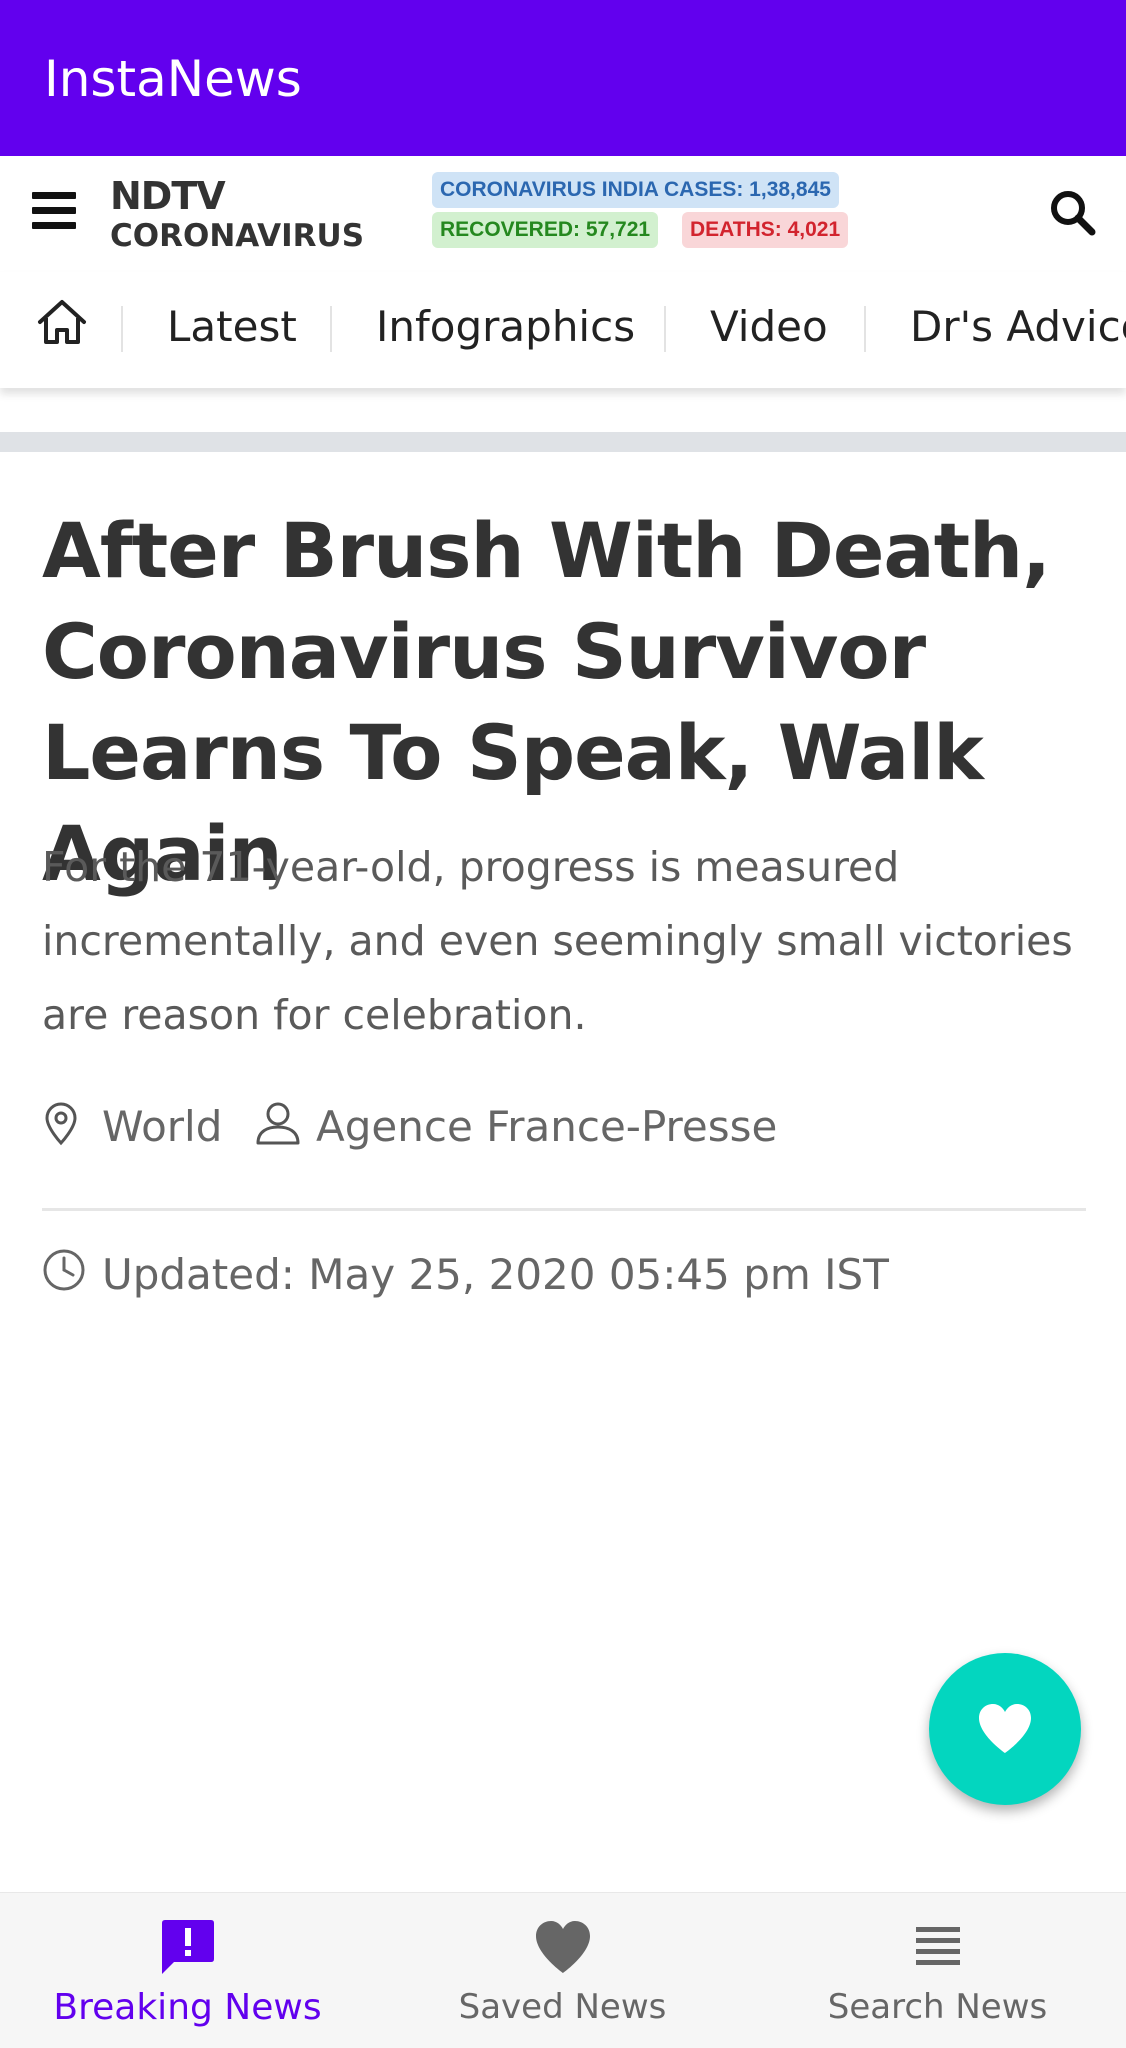  What do you see at coordinates (765, 230) in the screenshot?
I see `deaths-badge: DEATHS: 4,021` at bounding box center [765, 230].